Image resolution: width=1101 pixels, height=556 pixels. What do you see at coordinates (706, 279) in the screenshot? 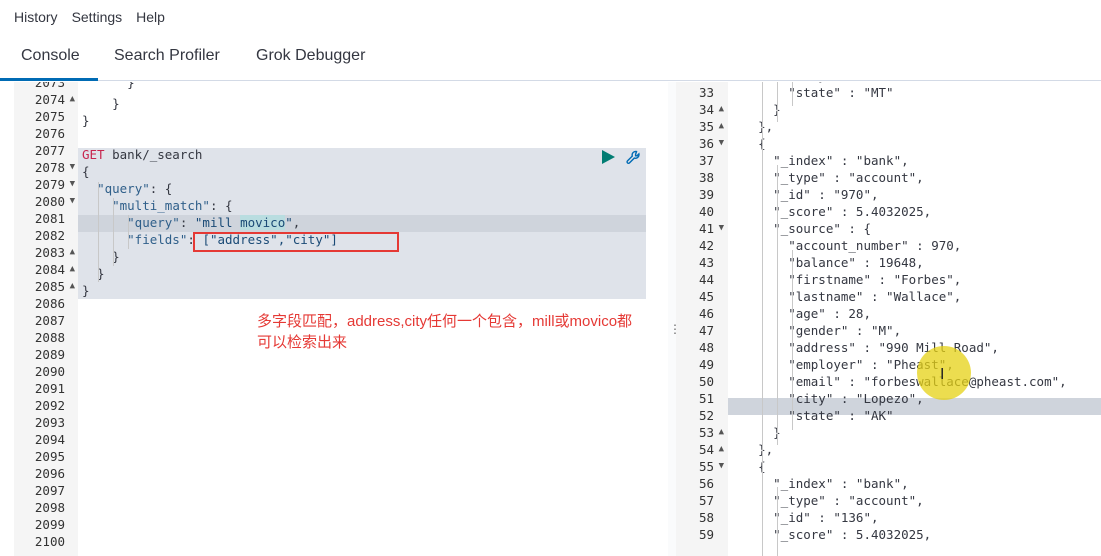
I see `line-number-text: 44` at bounding box center [706, 279].